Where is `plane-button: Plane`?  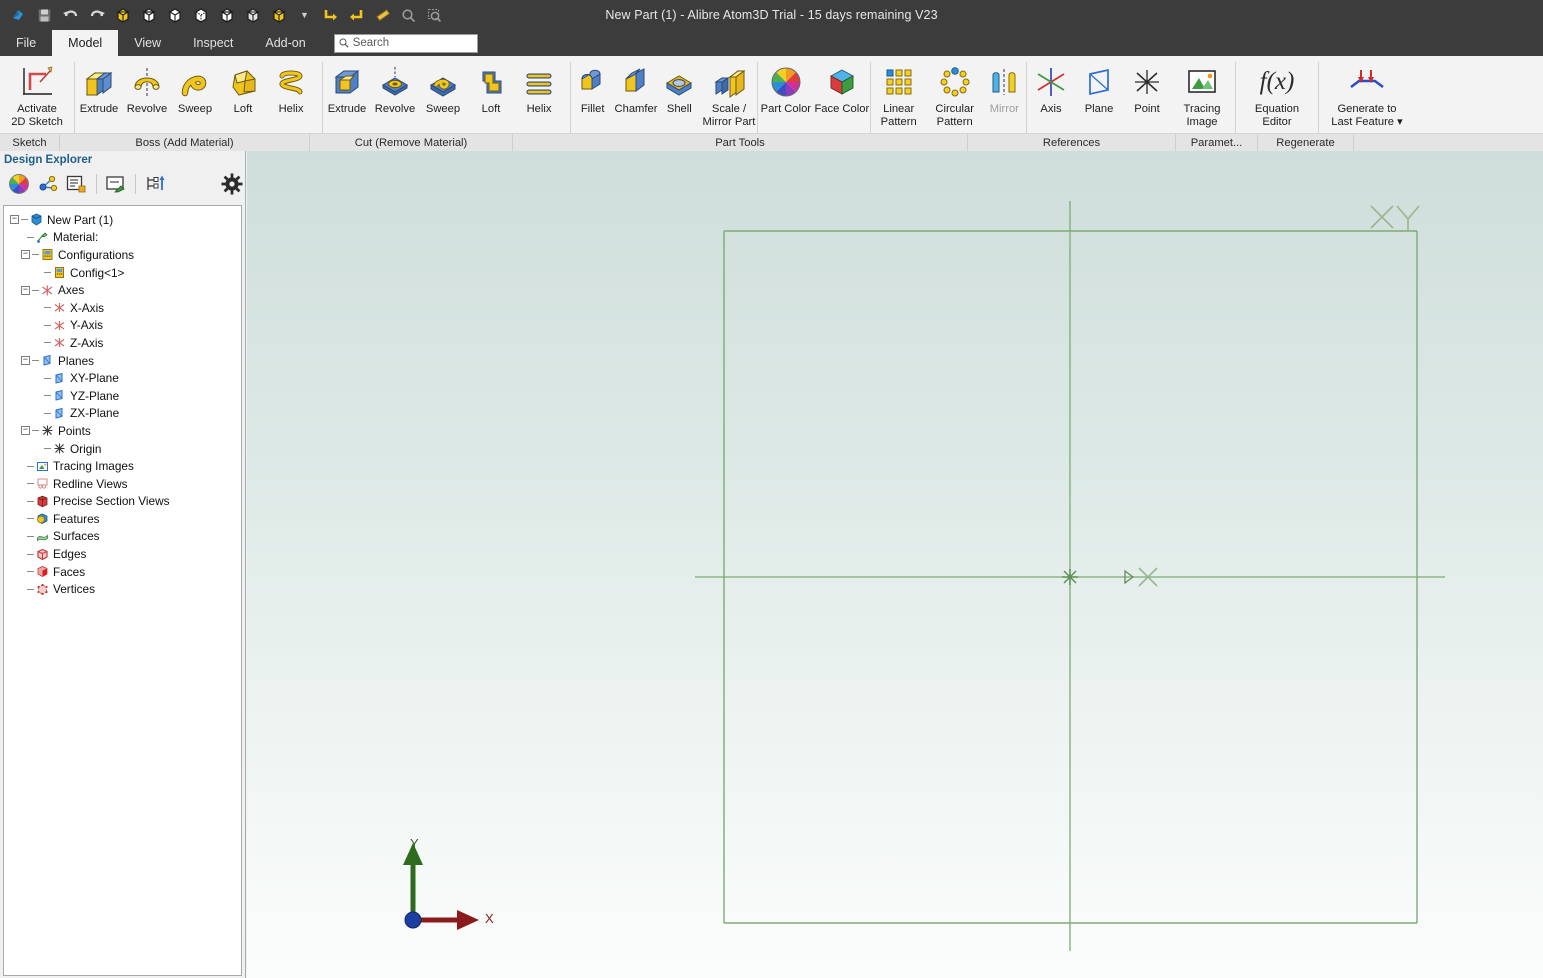
plane-button: Plane is located at coordinates (1099, 86).